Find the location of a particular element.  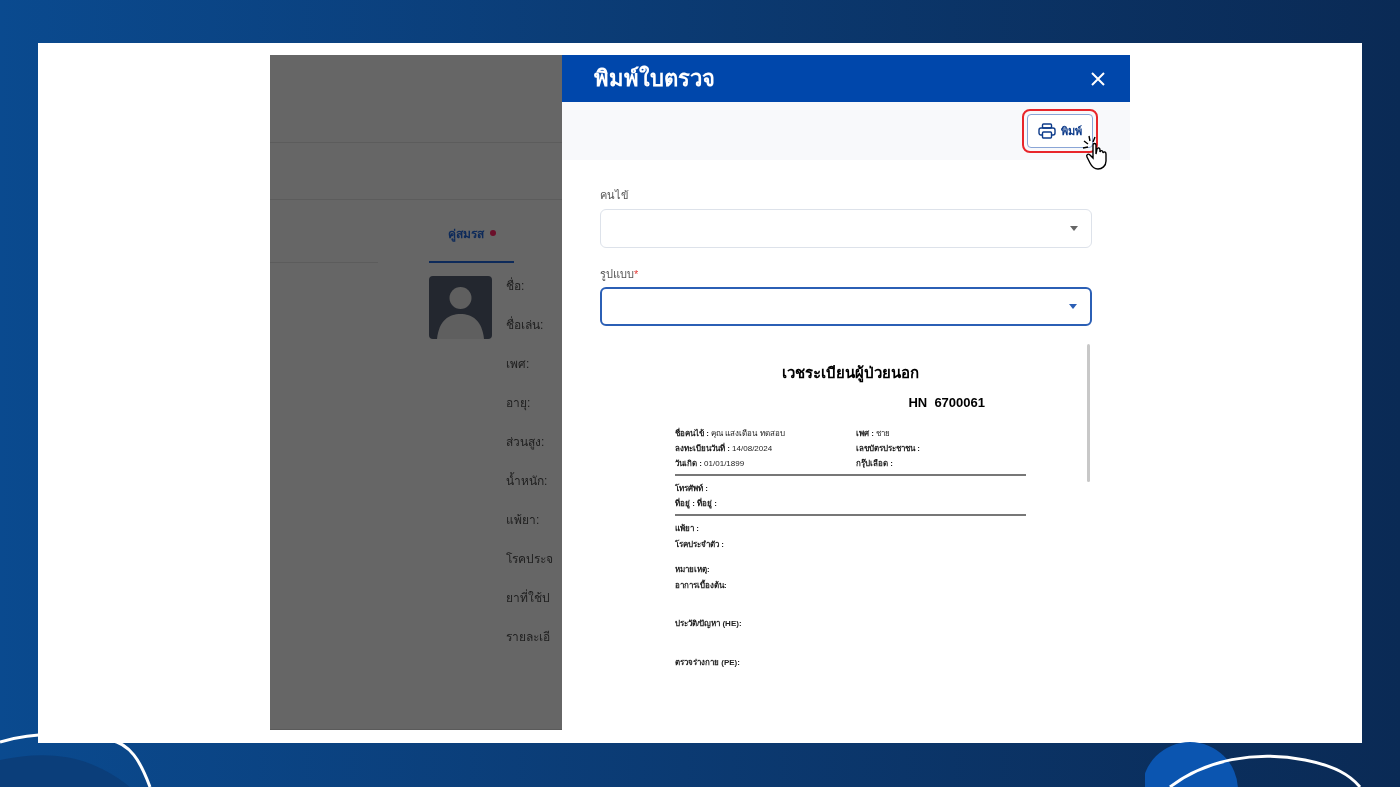

document-text: แพ้ยา : is located at coordinates (687, 529).